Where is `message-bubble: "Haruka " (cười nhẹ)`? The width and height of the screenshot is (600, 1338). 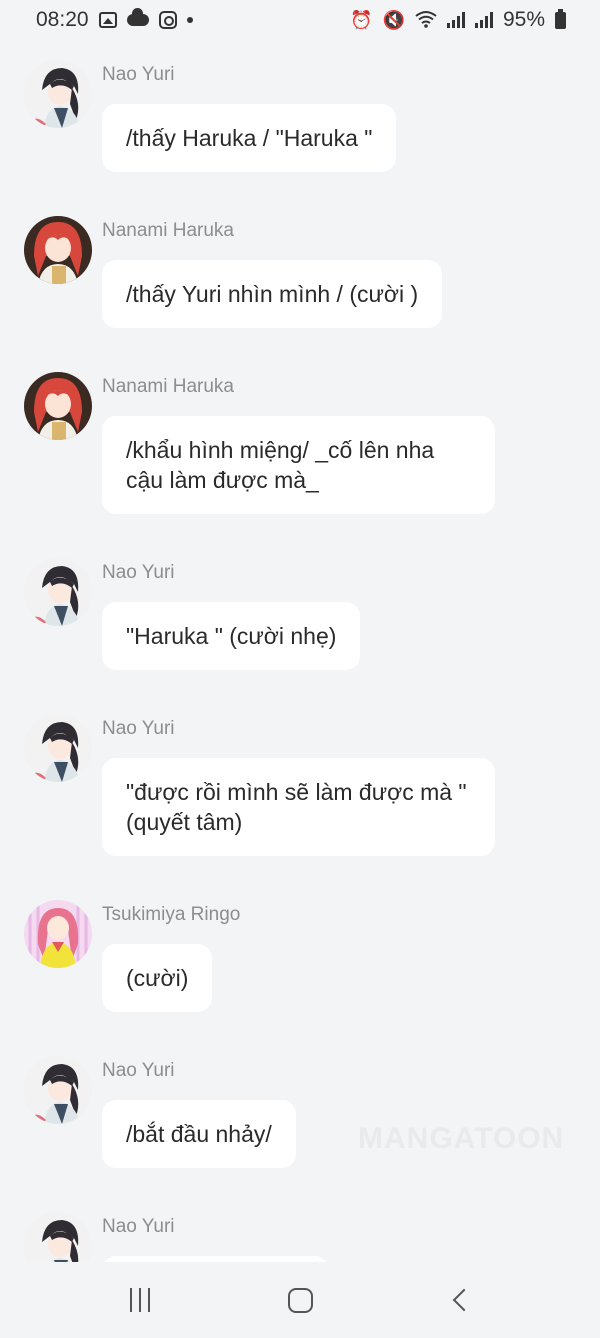
message-bubble: "Haruka " (cười nhẹ) is located at coordinates (231, 636).